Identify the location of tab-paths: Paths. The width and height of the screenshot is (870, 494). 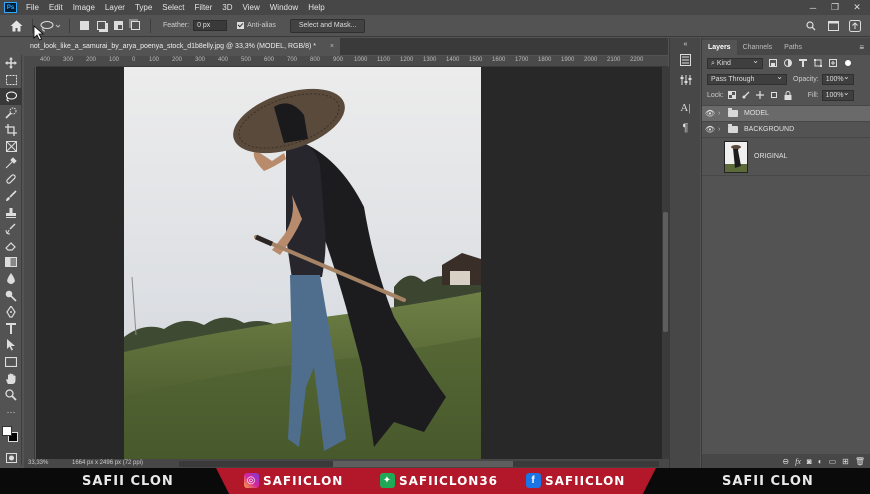
(793, 47).